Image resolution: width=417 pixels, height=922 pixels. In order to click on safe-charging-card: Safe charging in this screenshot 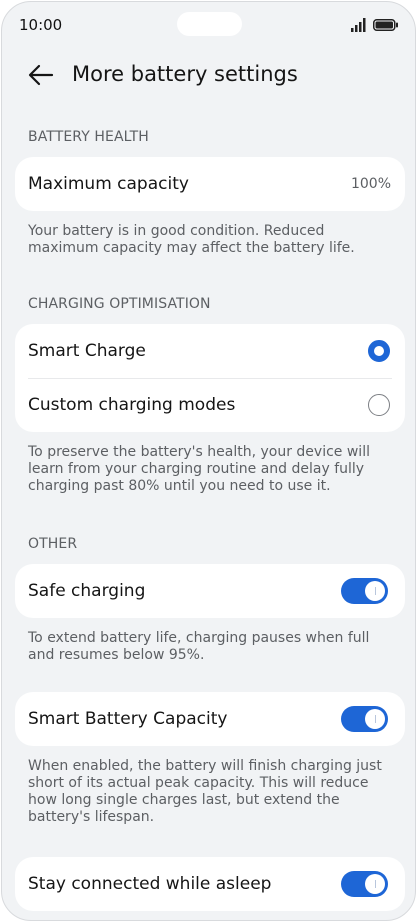, I will do `click(210, 591)`.